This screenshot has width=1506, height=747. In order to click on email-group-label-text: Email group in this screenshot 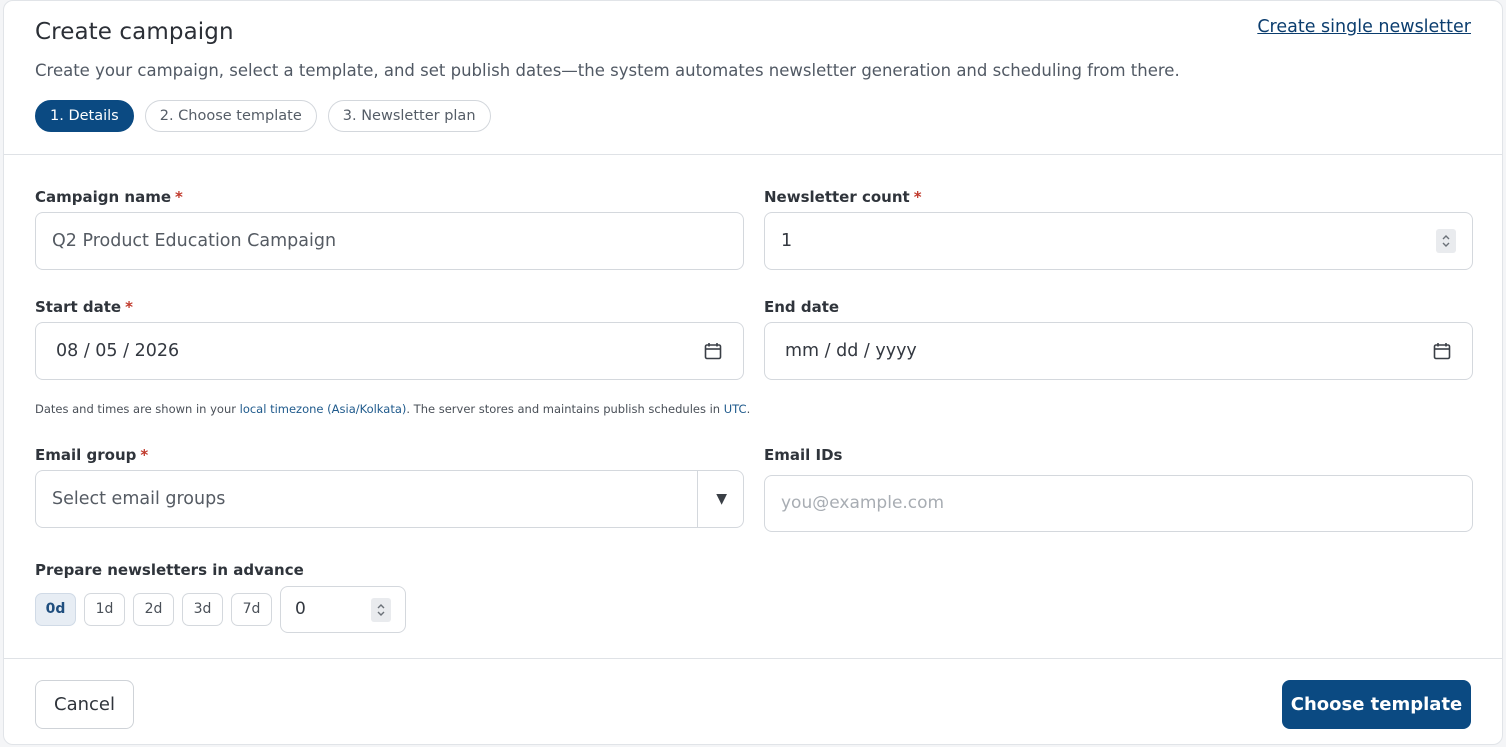, I will do `click(86, 455)`.